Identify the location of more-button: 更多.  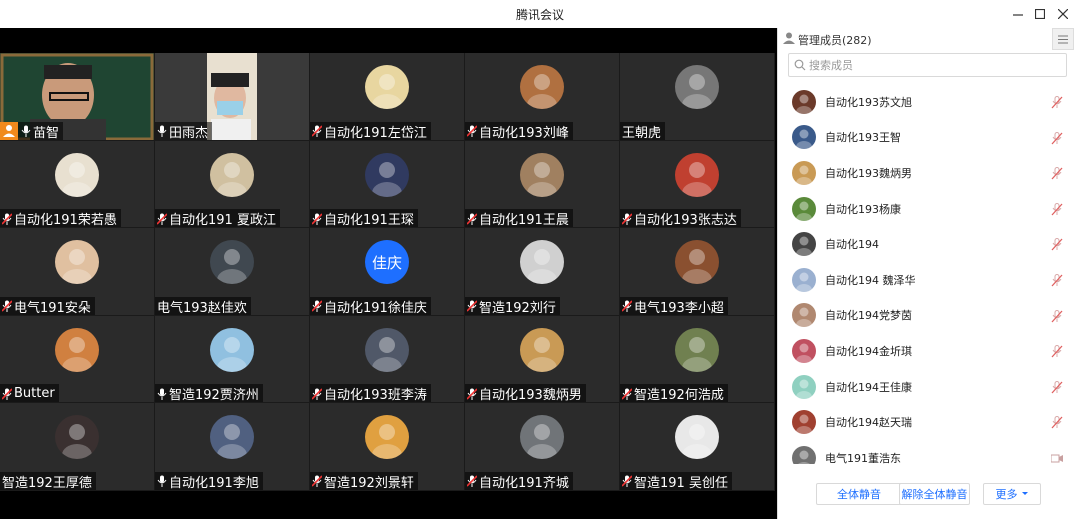
(1012, 494).